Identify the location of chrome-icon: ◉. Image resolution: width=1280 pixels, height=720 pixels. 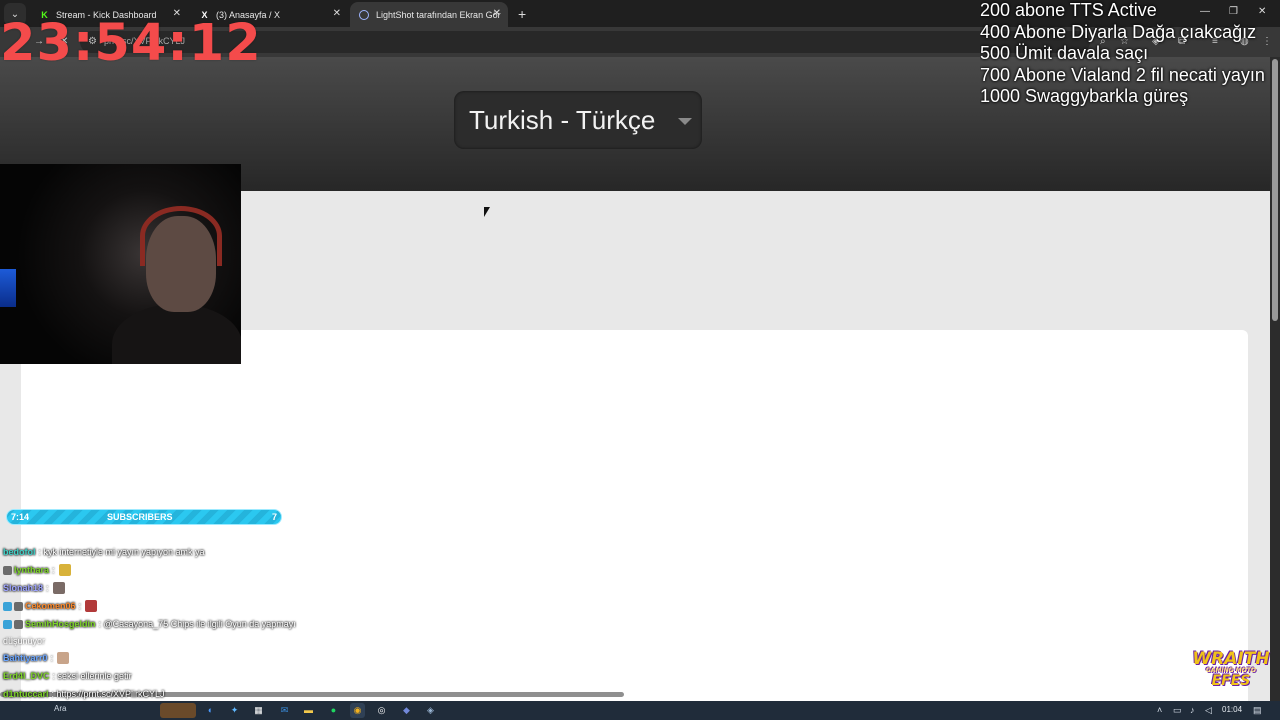
(357, 710).